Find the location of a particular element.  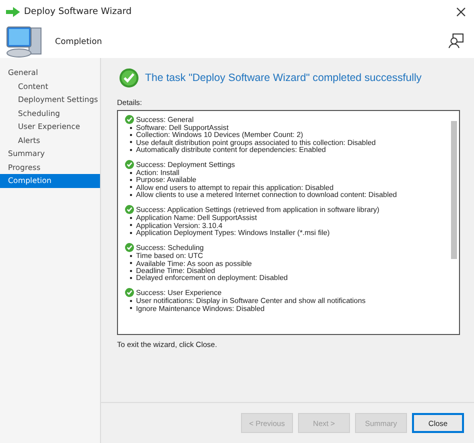

success-message: The task "Deploy Software Wizard" completed successfully is located at coordinates (283, 78).